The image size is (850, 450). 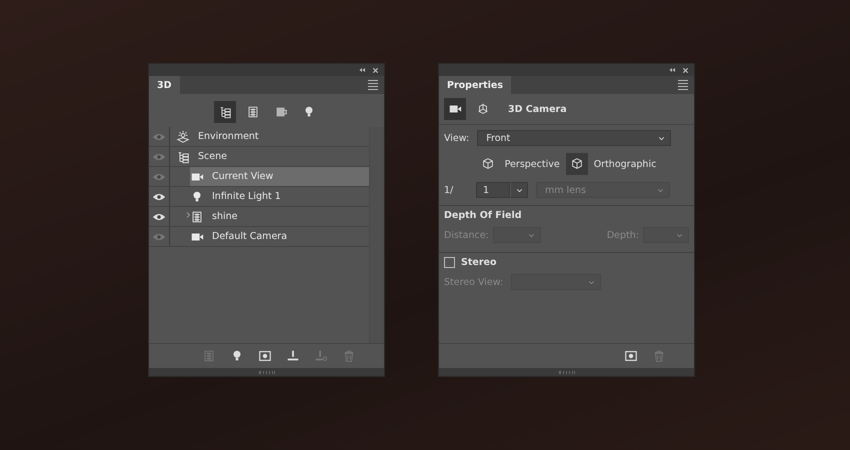 I want to click on layer-name: Scene, so click(x=212, y=156).